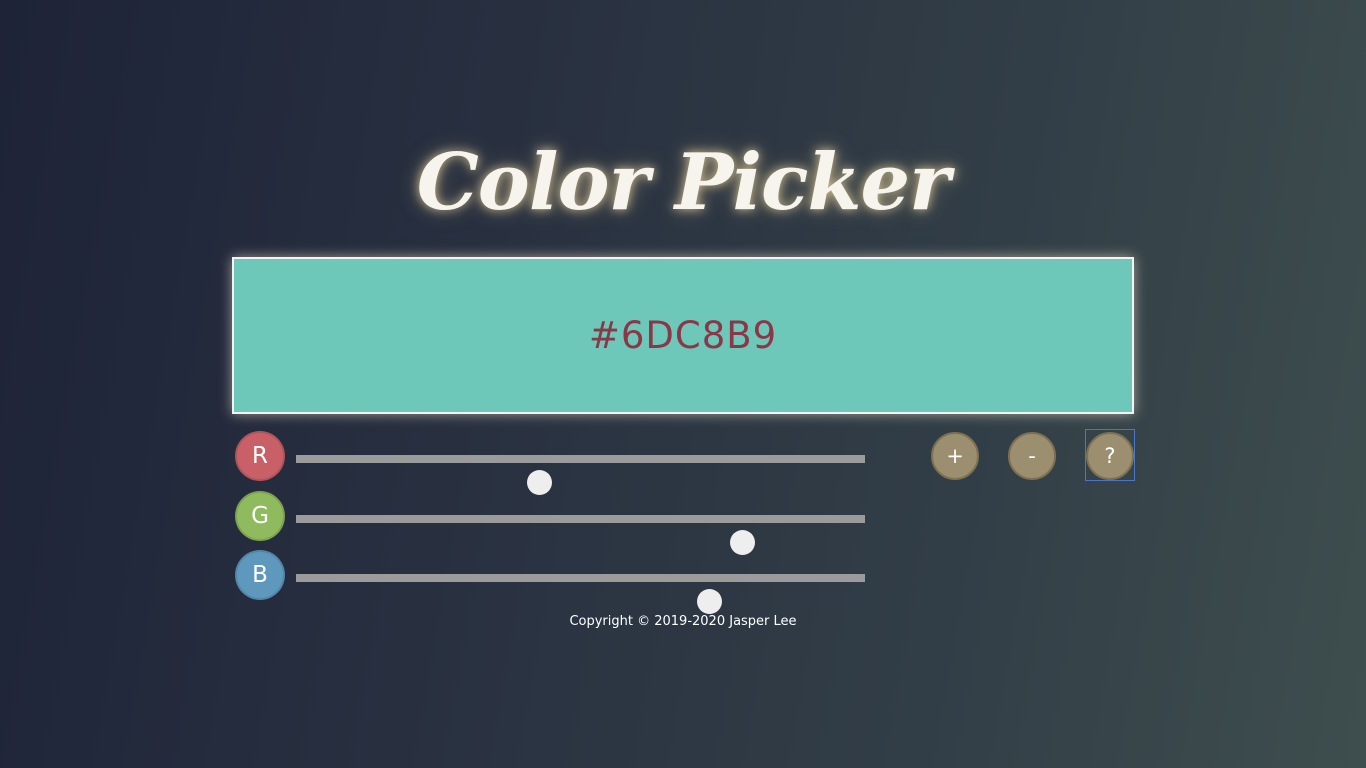  I want to click on green-channel-badge: G, so click(260, 516).